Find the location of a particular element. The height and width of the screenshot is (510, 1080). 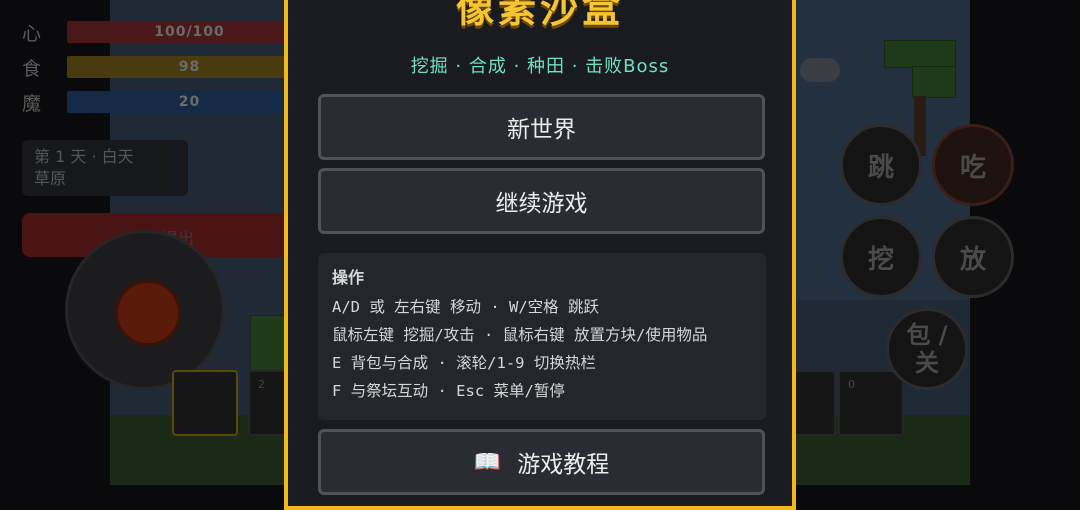

food-row: 食 98 is located at coordinates (167, 68).